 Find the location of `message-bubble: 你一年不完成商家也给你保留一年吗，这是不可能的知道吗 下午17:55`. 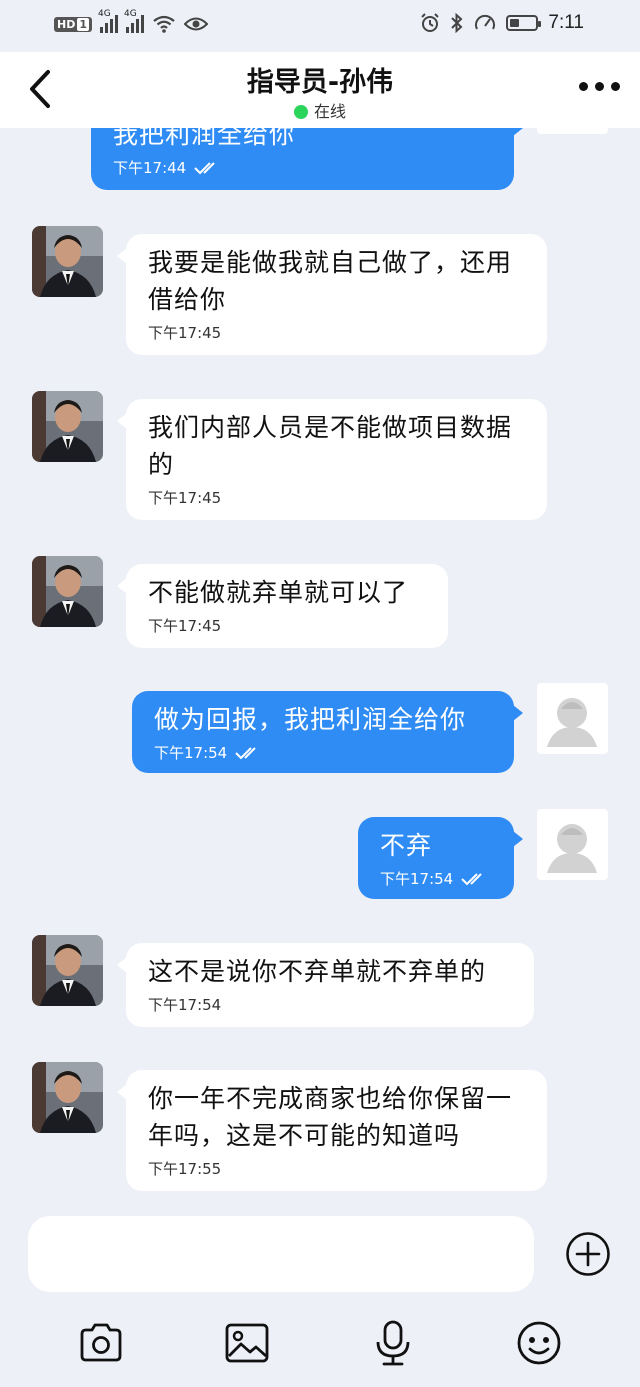

message-bubble: 你一年不完成商家也给你保留一年吗，这是不可能的知道吗 下午17:55 is located at coordinates (332, 1130).